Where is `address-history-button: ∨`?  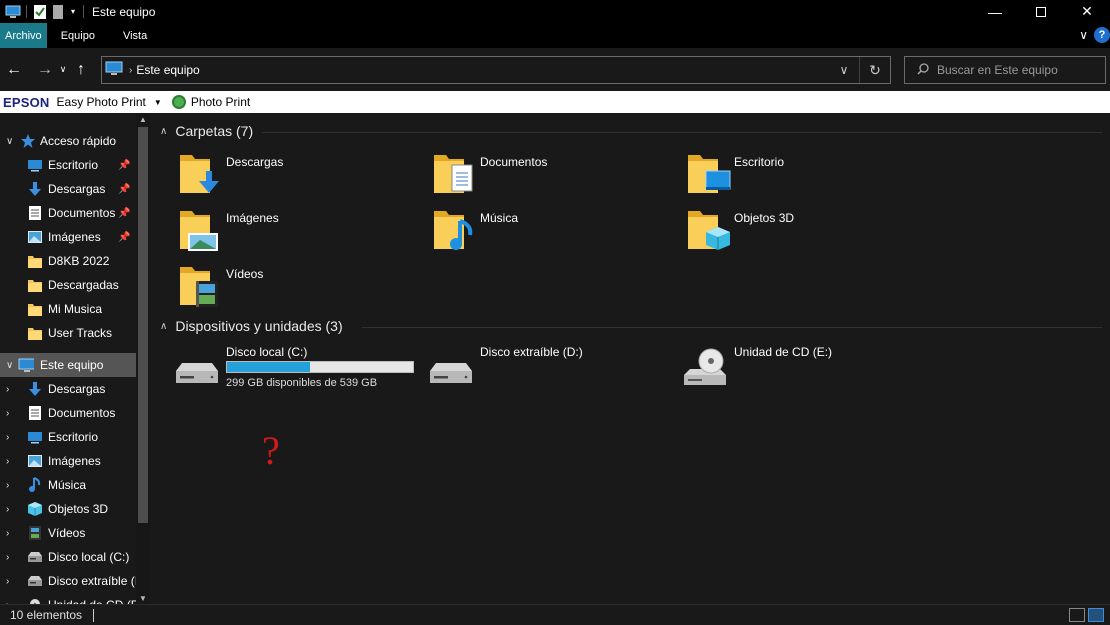 address-history-button: ∨ is located at coordinates (844, 70).